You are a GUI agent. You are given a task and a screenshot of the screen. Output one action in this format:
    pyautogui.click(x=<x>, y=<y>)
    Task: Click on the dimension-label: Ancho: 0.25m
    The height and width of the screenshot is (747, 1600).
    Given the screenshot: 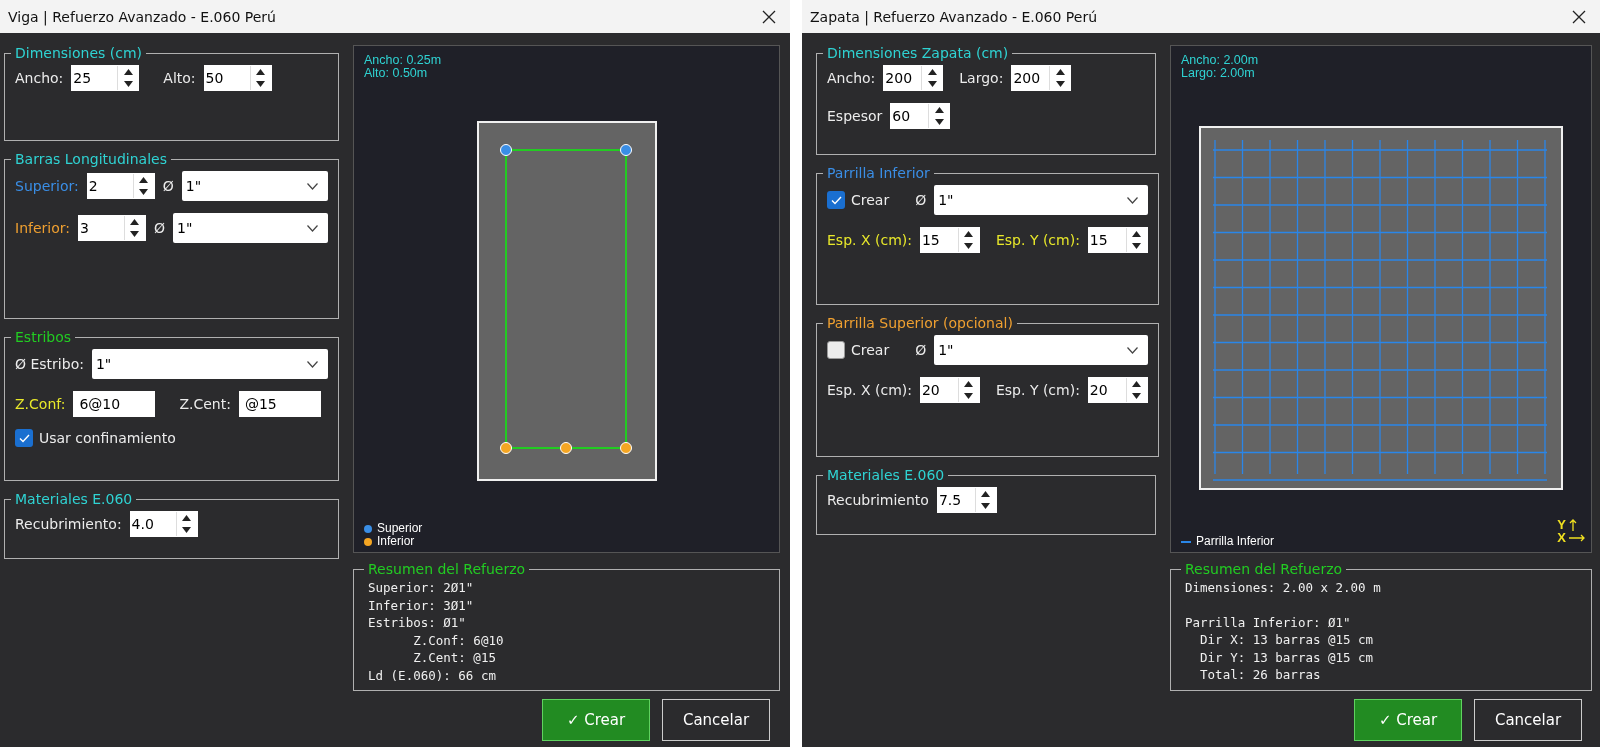 What is the action you would take?
    pyautogui.click(x=403, y=60)
    